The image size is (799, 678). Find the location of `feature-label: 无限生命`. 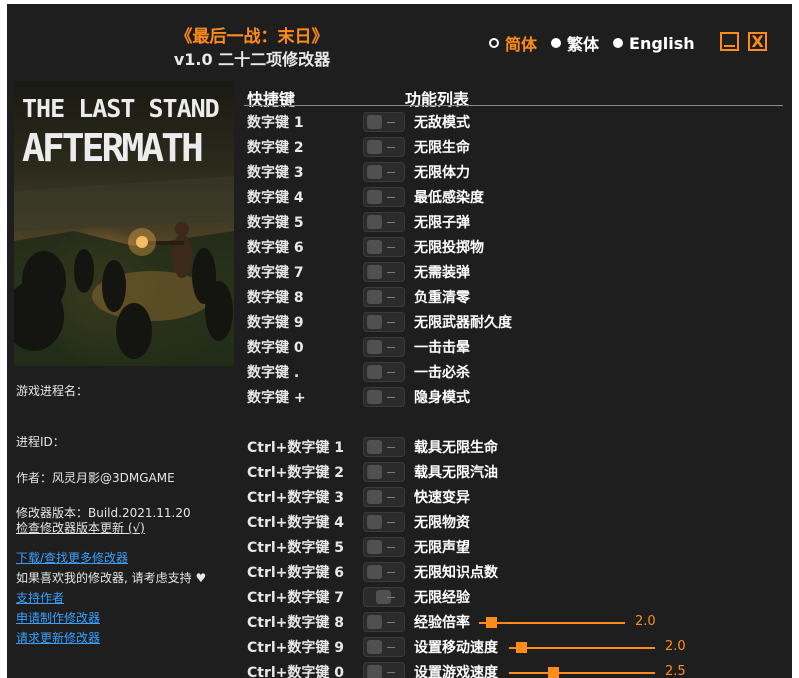

feature-label: 无限生命 is located at coordinates (442, 148).